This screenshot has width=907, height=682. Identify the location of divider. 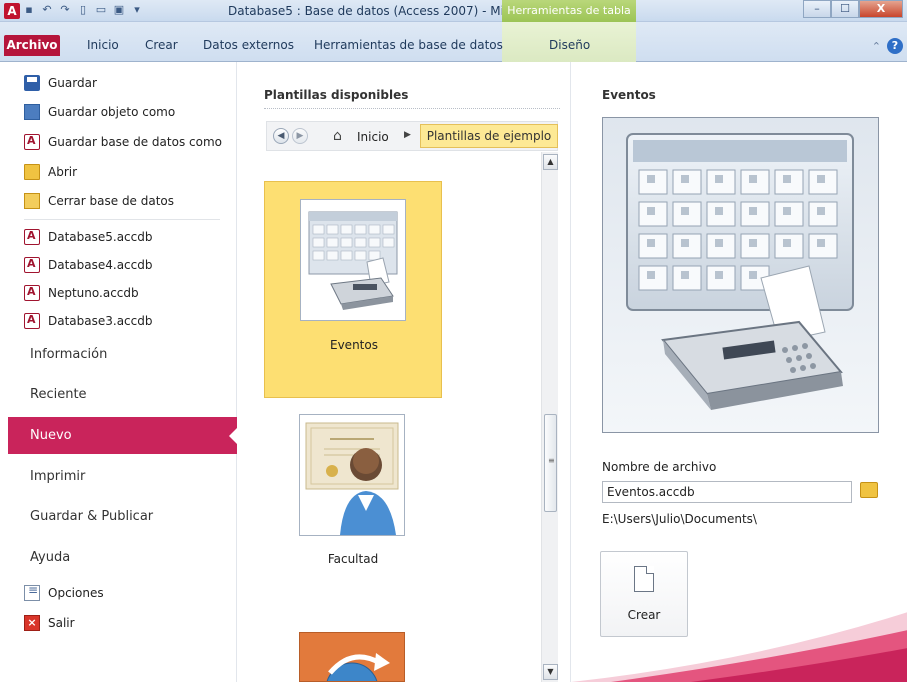
(412, 108).